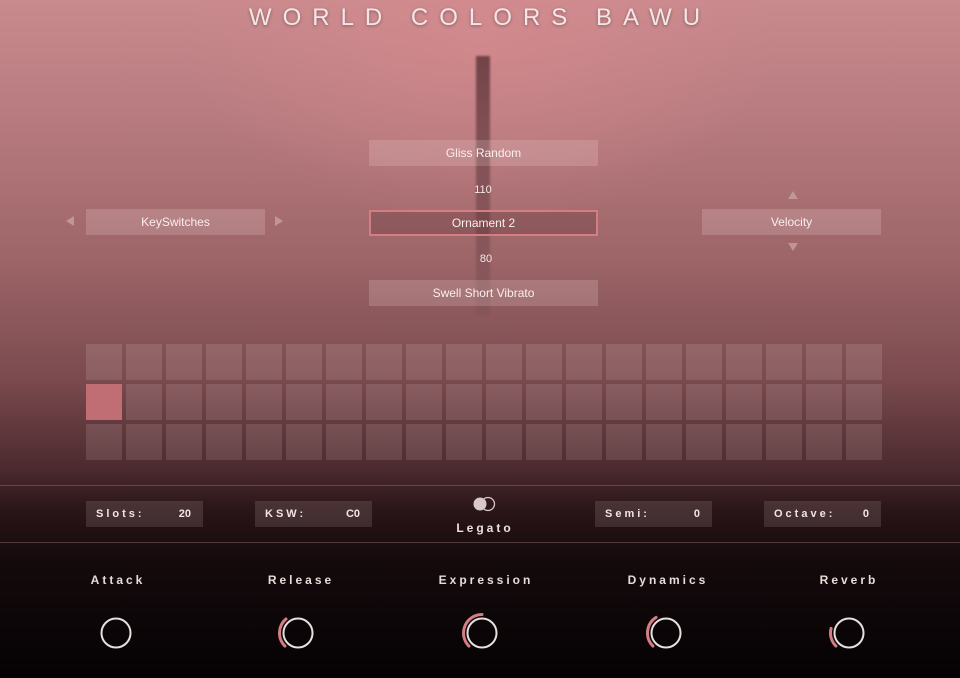 The height and width of the screenshot is (678, 960). I want to click on ksw-value: C0, so click(353, 514).